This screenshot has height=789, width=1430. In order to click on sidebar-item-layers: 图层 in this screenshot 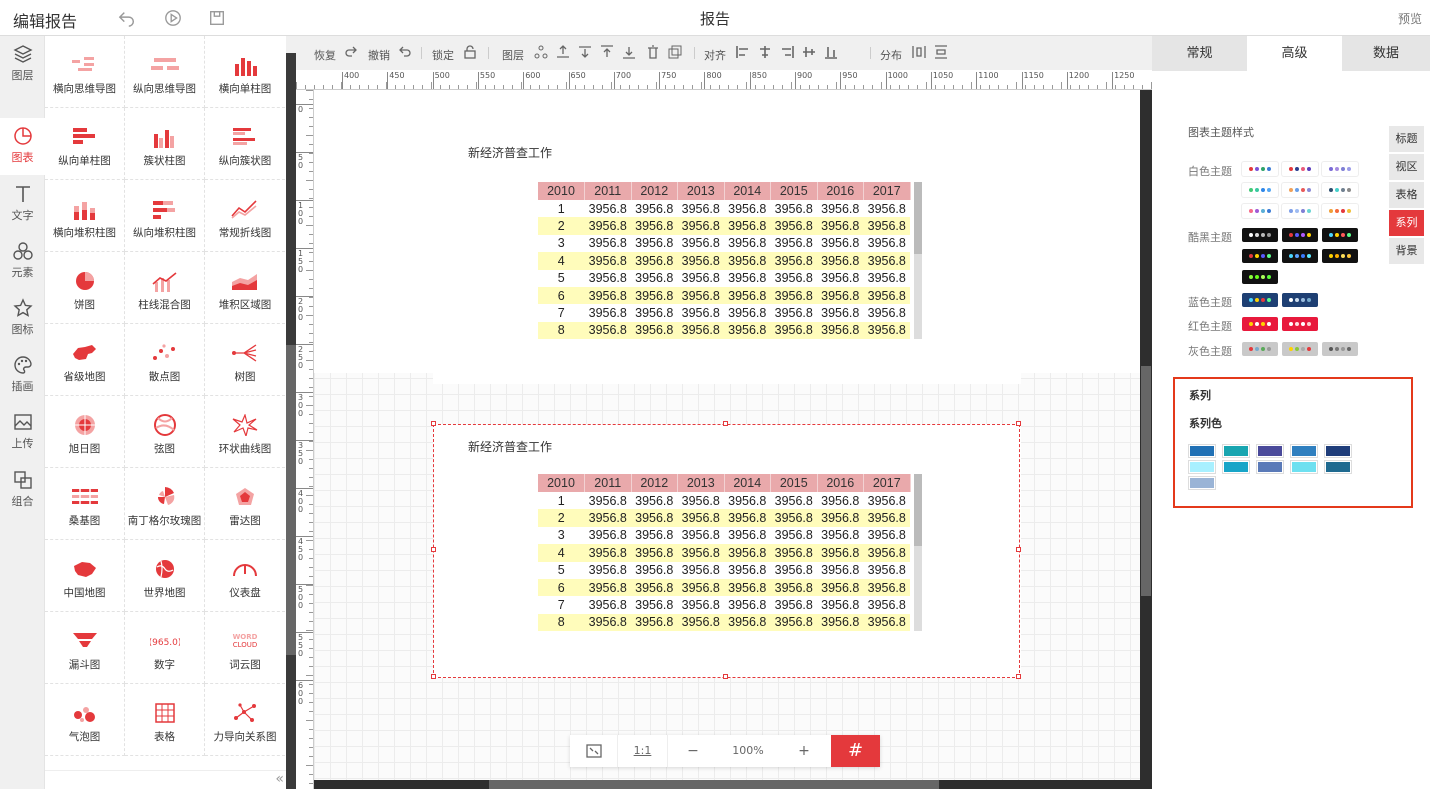, I will do `click(22, 64)`.